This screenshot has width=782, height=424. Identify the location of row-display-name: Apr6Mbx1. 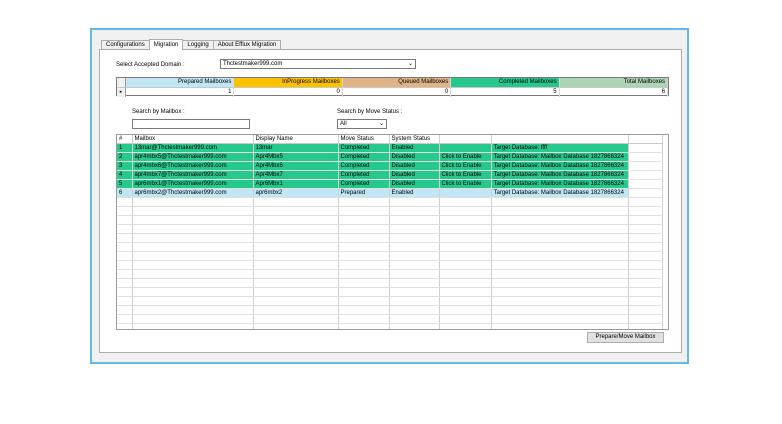
(296, 184).